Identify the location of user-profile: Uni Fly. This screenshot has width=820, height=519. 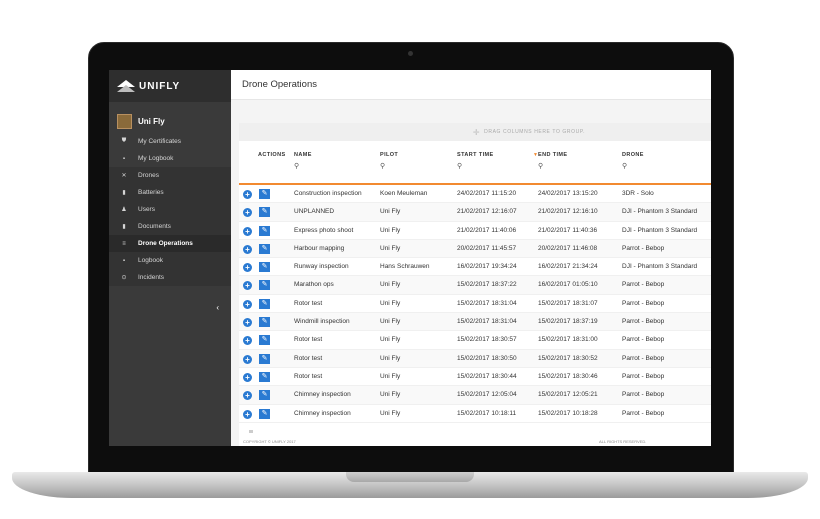
(170, 117).